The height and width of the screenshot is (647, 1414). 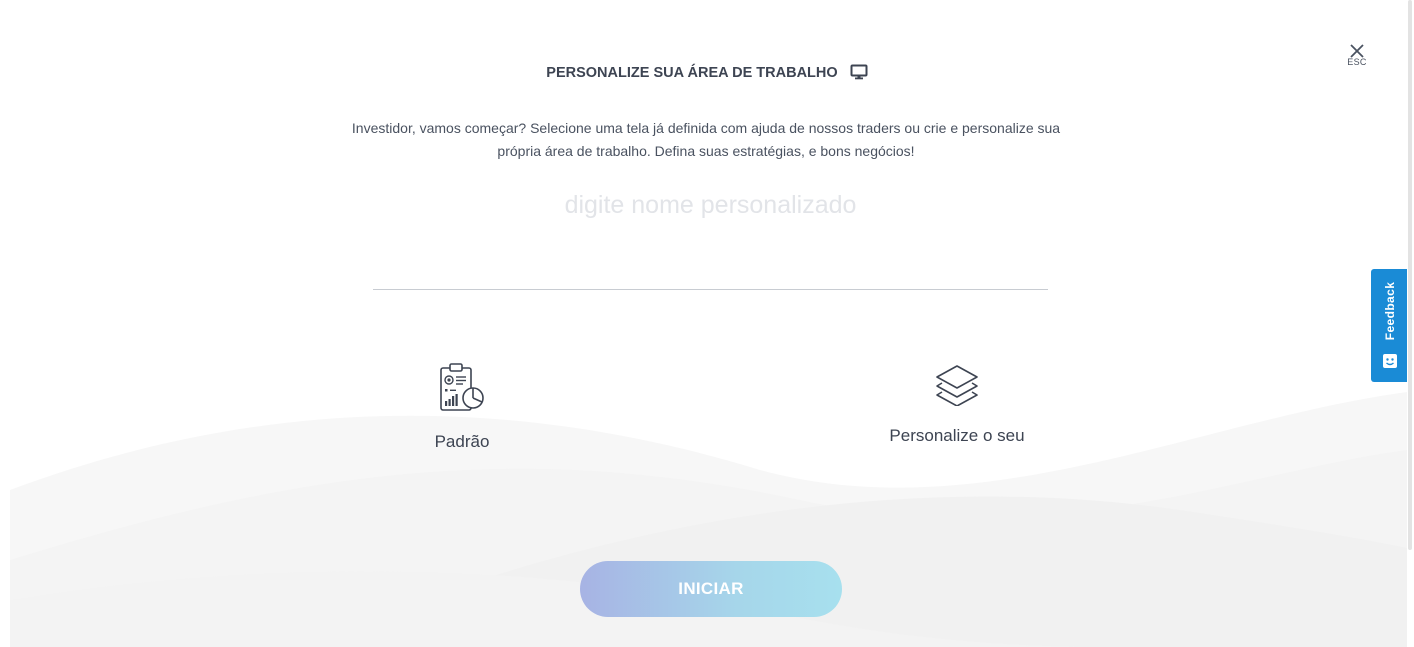 I want to click on start-button: INICIAR, so click(x=711, y=589).